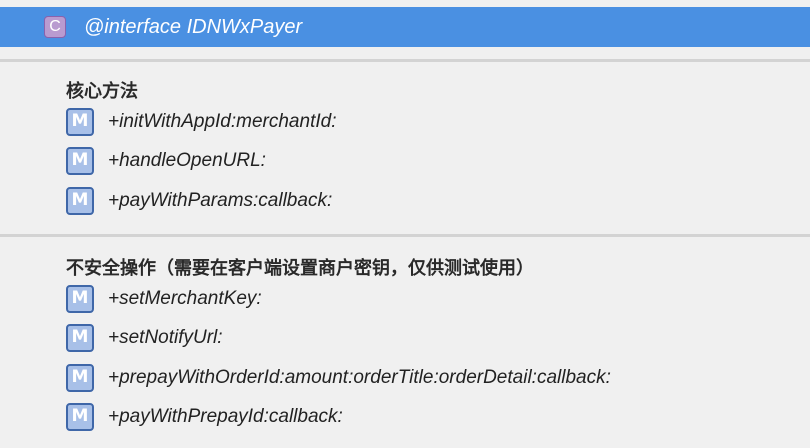 The height and width of the screenshot is (448, 810). I want to click on method-item: M +setNotifyUrl:, so click(144, 338).